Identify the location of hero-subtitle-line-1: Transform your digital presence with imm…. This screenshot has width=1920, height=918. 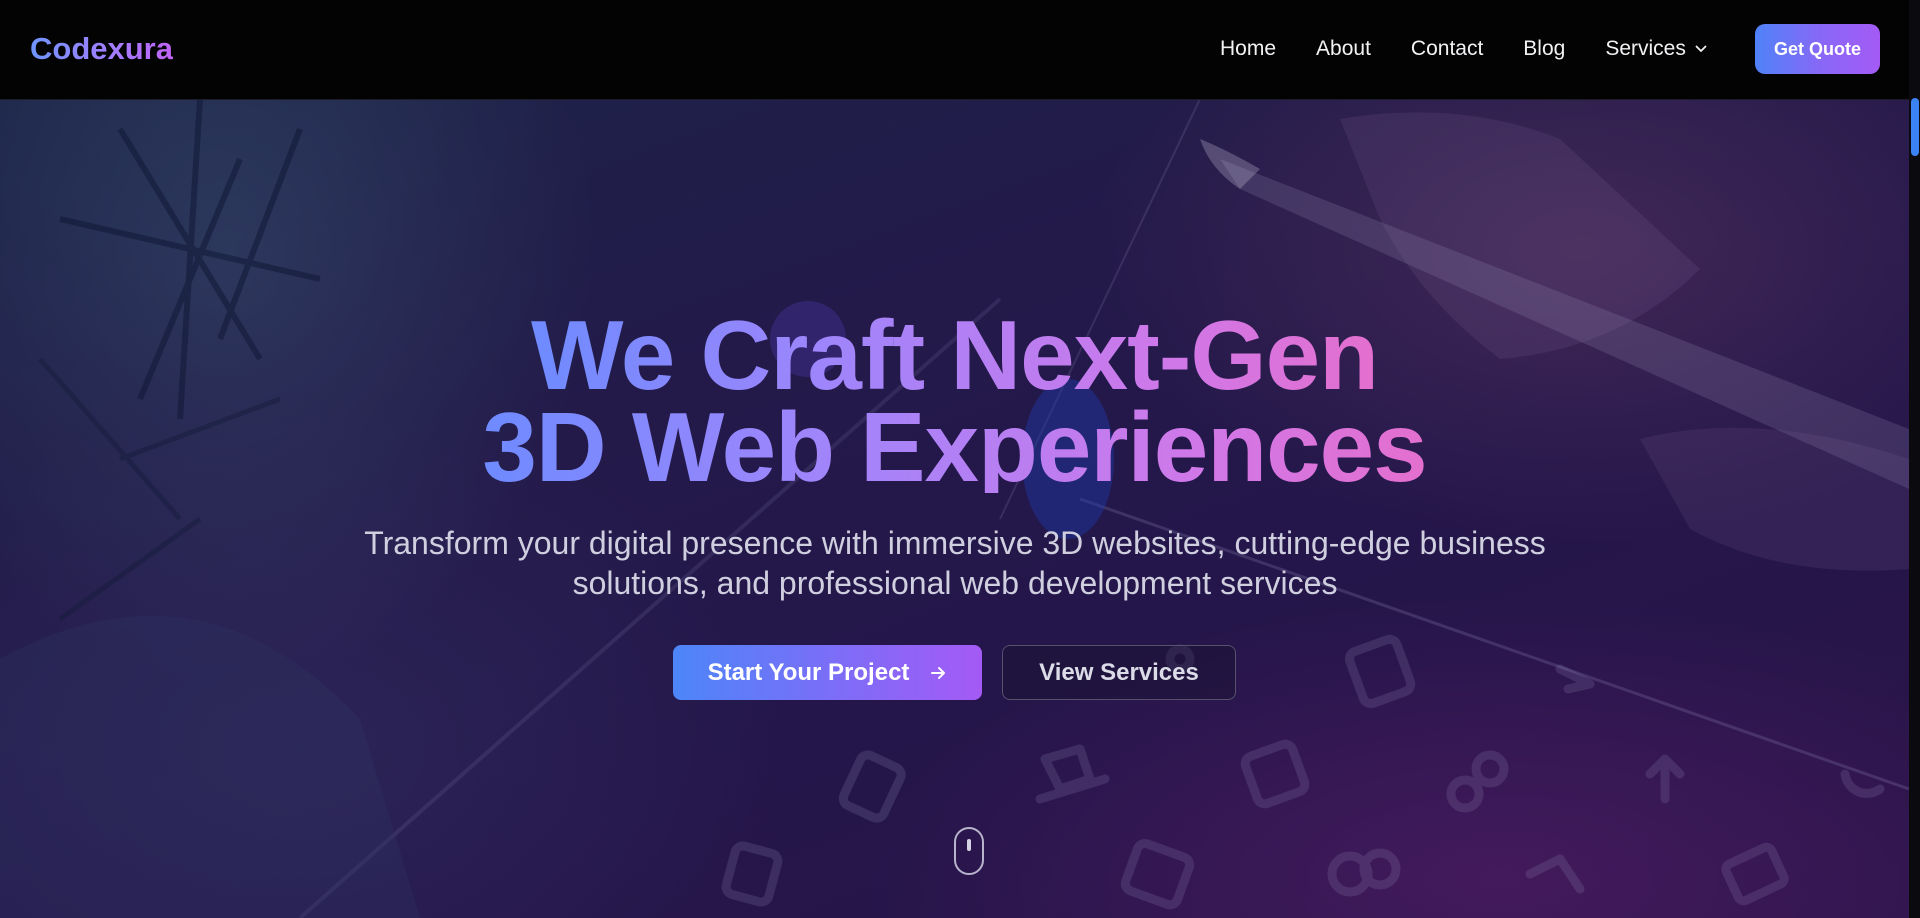
(955, 543).